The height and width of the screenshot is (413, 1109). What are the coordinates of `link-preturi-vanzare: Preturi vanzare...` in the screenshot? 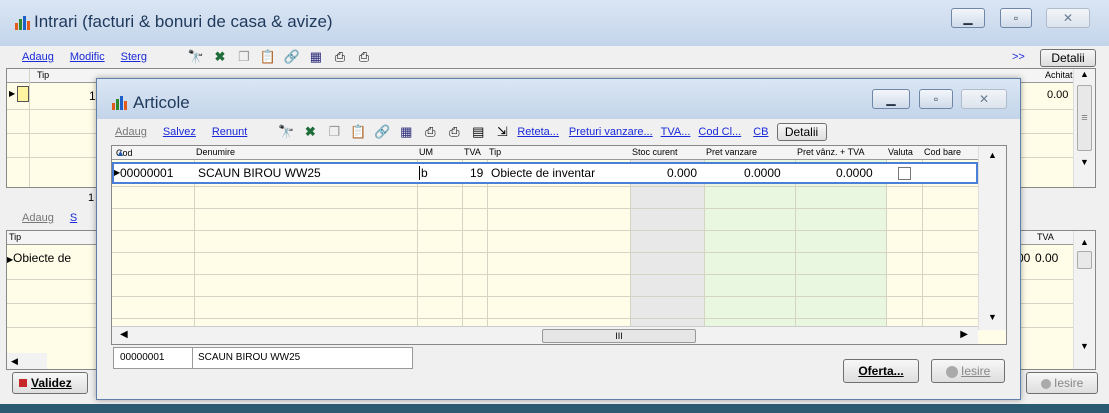 It's located at (611, 132).